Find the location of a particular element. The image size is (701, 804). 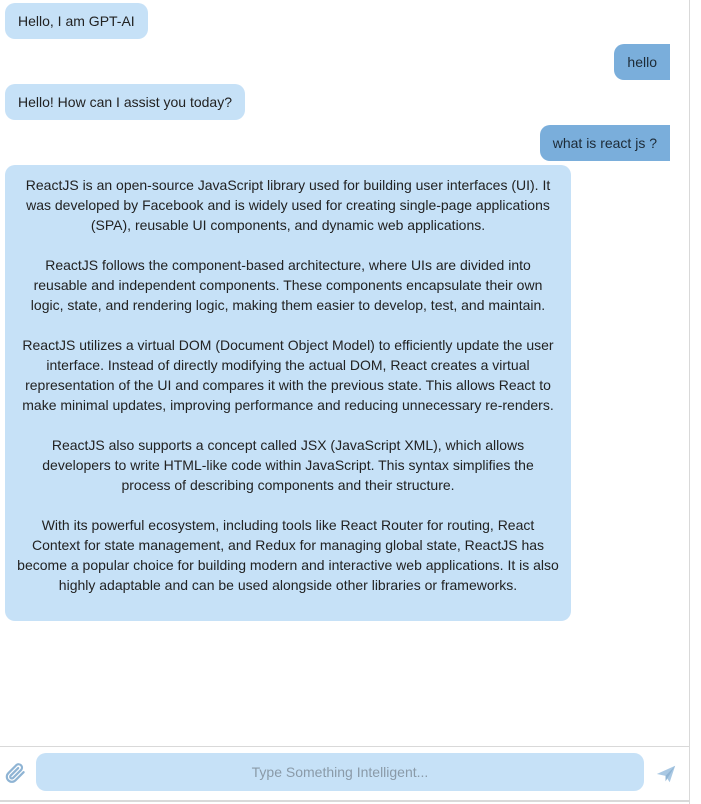

composer-bar is located at coordinates (345, 773).